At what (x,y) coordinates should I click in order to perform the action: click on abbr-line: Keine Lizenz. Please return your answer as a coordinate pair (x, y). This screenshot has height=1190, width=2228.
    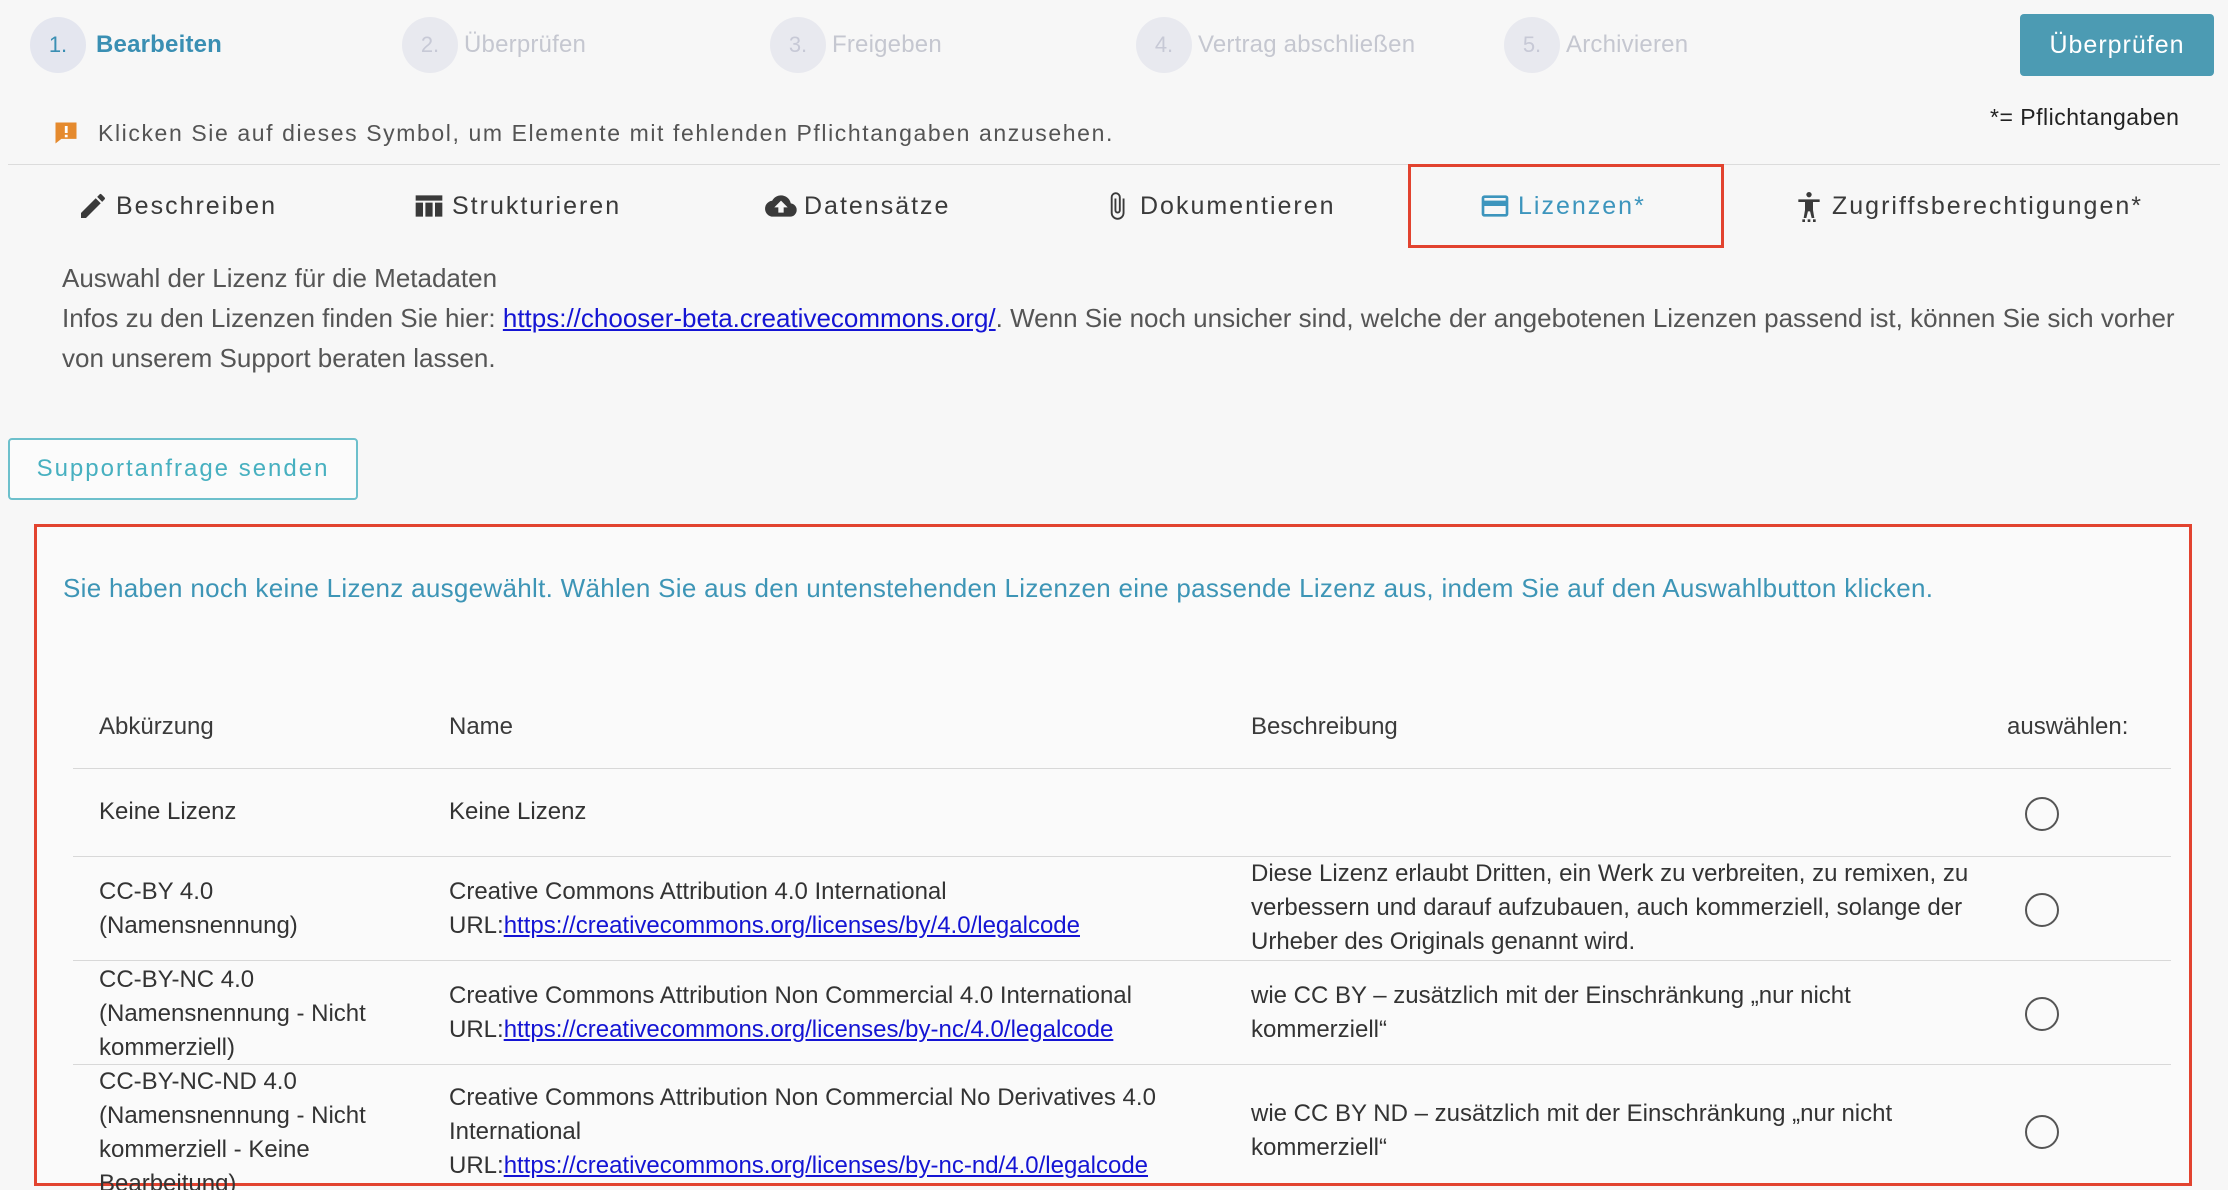
    Looking at the image, I should click on (168, 811).